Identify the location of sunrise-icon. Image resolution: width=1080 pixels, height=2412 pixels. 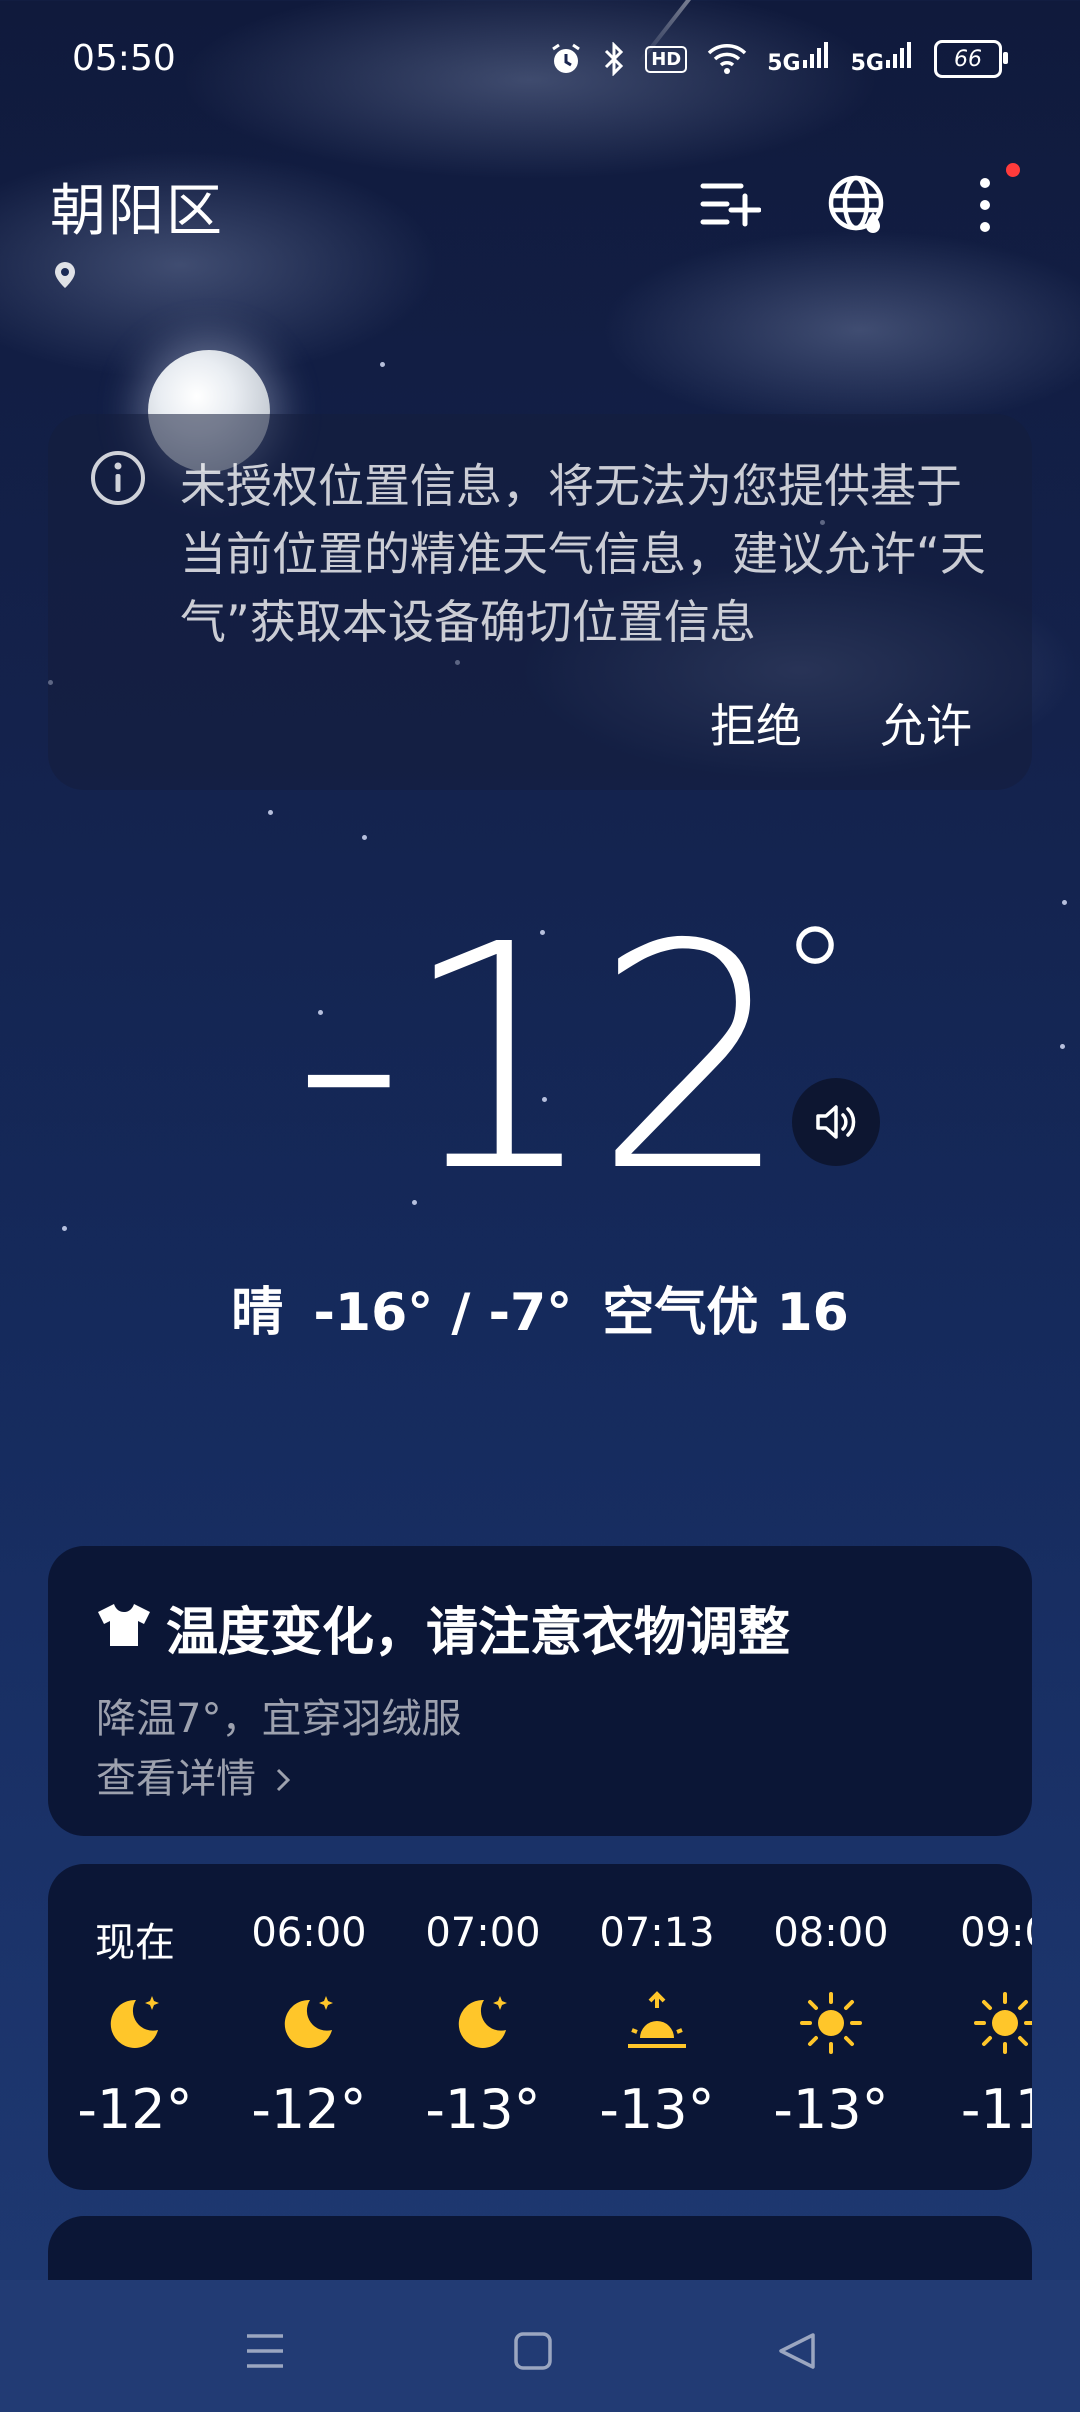
(657, 2019).